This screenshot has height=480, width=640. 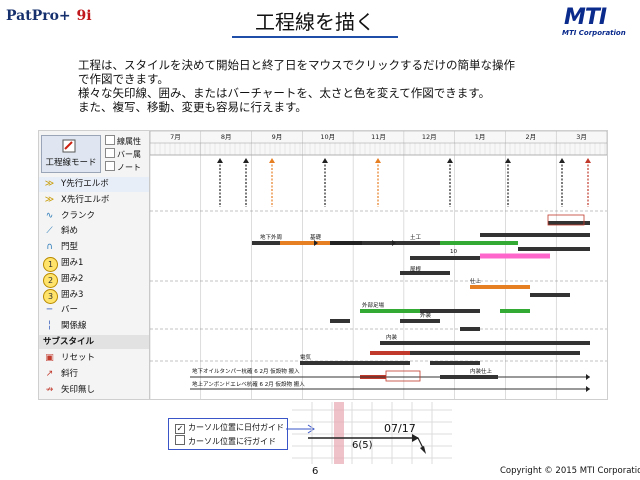 I want to click on menu-item-label: Y先行エルボ, so click(x=85, y=184).